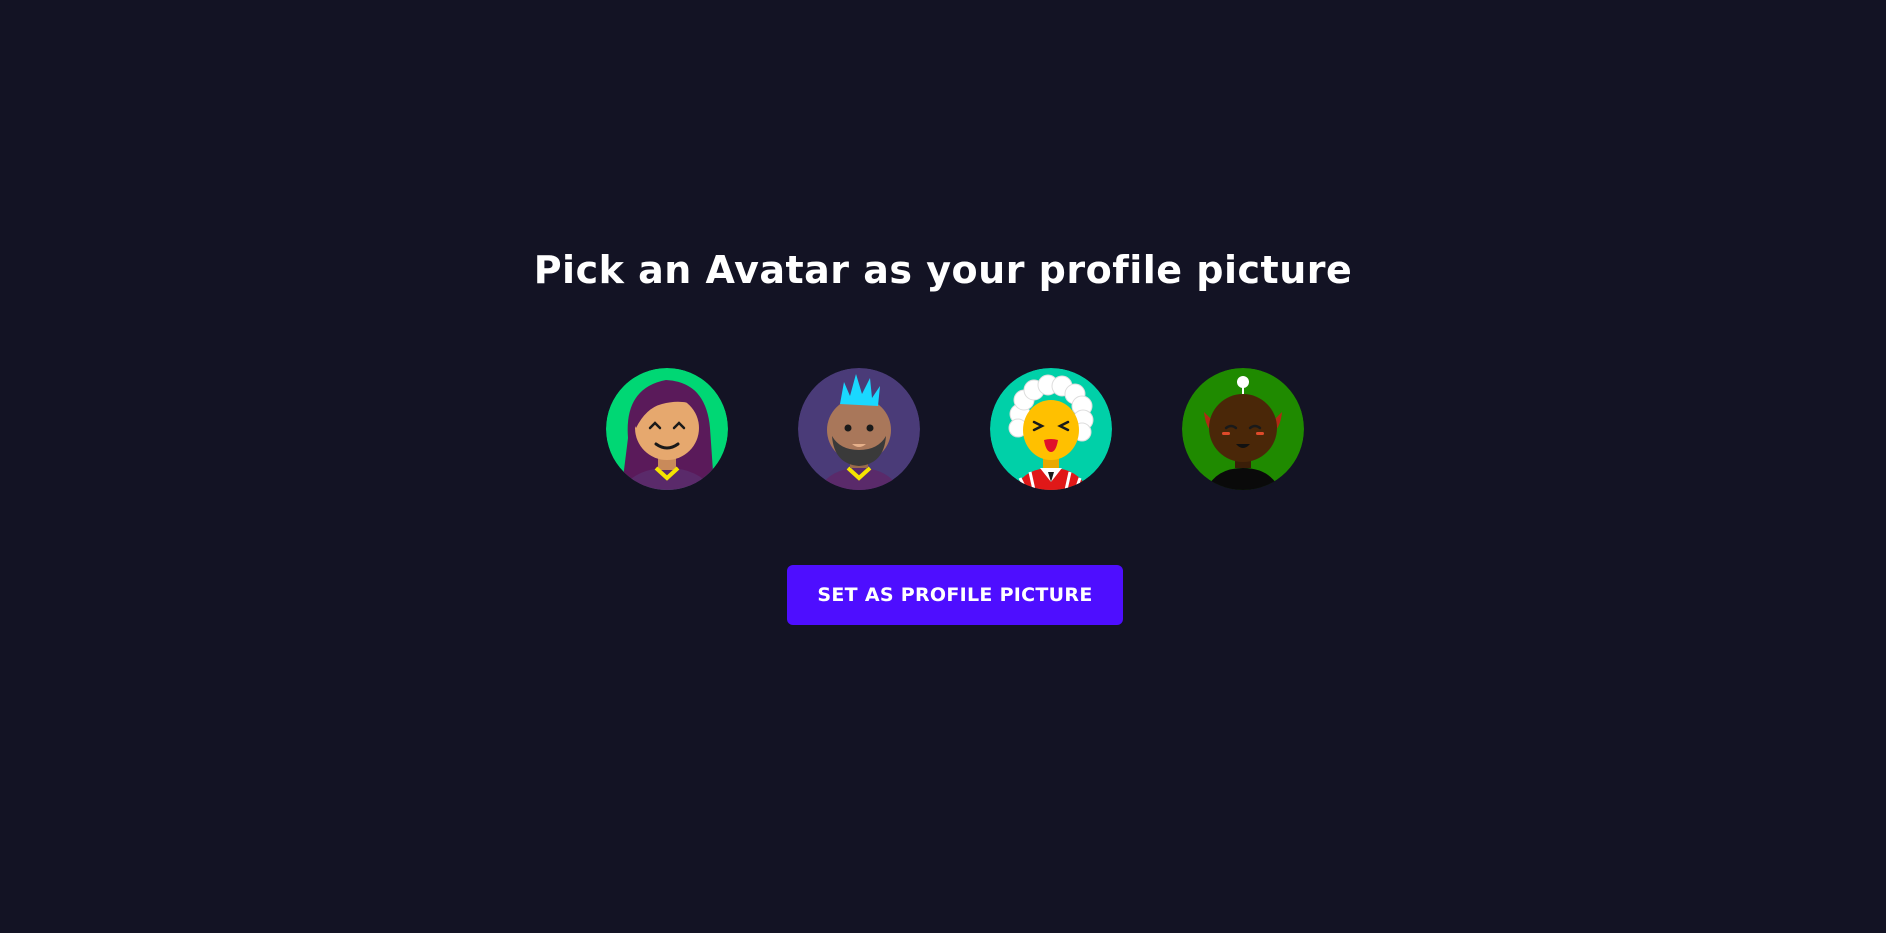  What do you see at coordinates (955, 595) in the screenshot?
I see `set-profile-picture-button: Set as Profile Picture` at bounding box center [955, 595].